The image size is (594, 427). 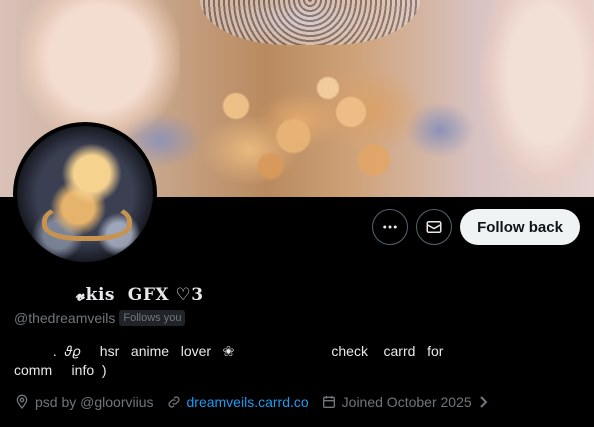 I want to click on handle: @thedreamveils, so click(x=65, y=318).